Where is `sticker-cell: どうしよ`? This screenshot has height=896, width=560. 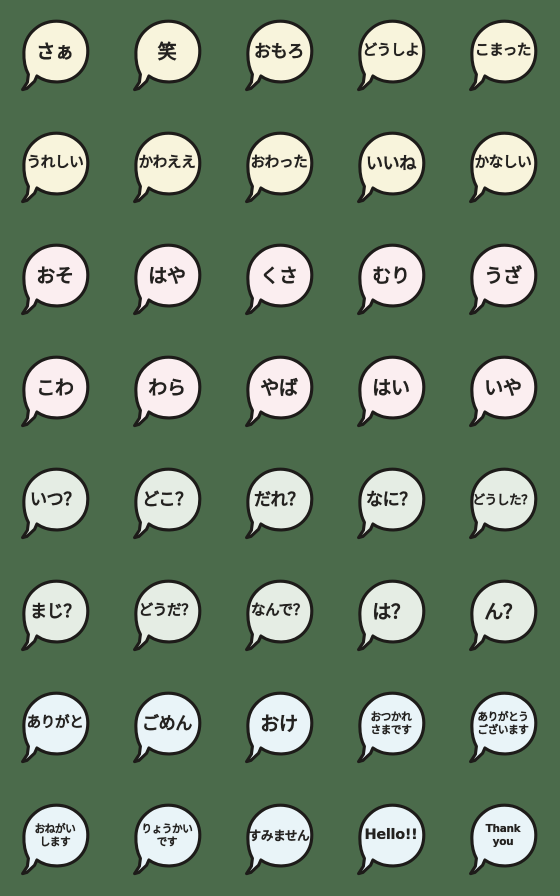 sticker-cell: どうしよ is located at coordinates (392, 56).